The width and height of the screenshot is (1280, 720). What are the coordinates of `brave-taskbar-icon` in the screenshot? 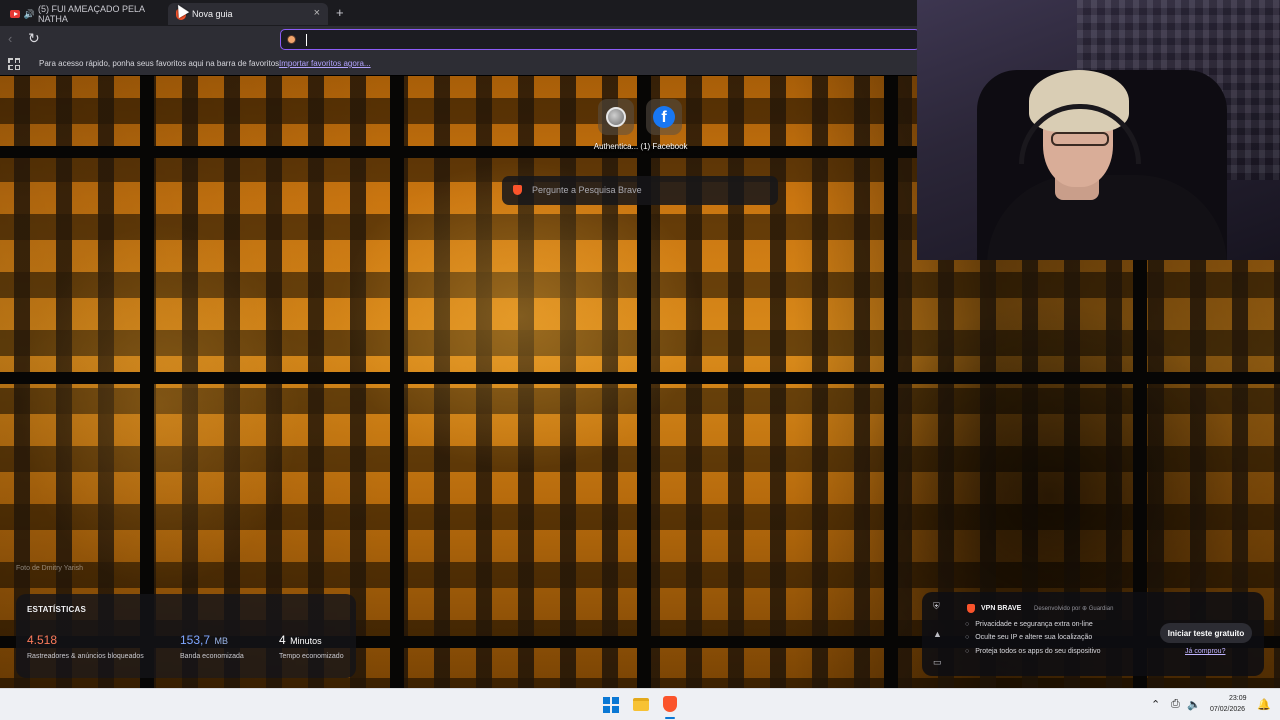 It's located at (670, 704).